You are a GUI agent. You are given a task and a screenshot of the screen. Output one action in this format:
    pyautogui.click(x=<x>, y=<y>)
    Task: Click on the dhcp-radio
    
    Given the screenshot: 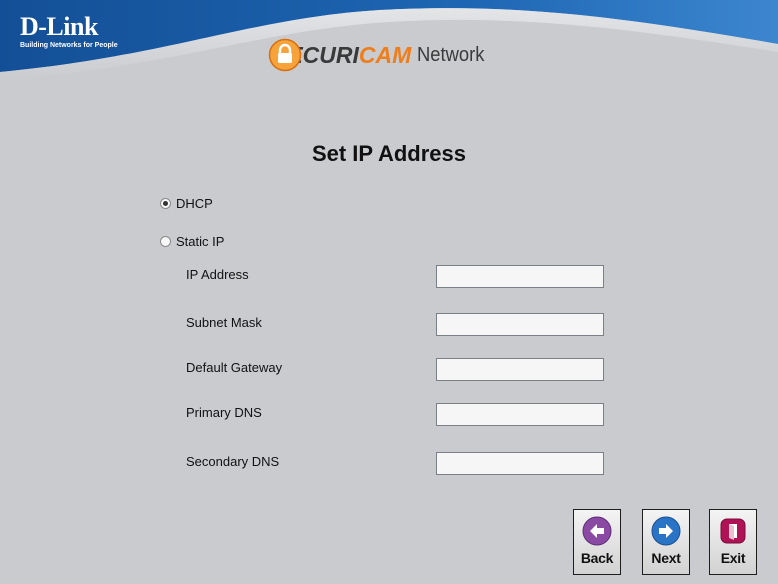 What is the action you would take?
    pyautogui.click(x=165, y=203)
    